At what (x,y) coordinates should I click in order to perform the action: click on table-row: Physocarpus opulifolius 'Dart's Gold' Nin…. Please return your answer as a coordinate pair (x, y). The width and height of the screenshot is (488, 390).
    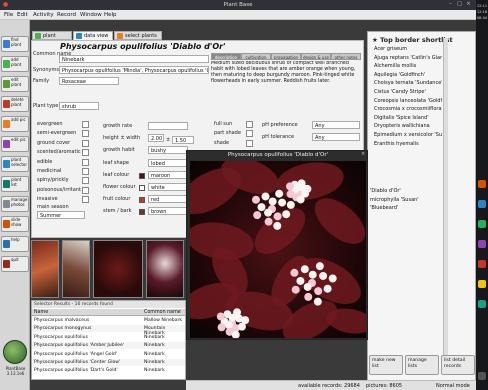
    Looking at the image, I should click on (108, 371).